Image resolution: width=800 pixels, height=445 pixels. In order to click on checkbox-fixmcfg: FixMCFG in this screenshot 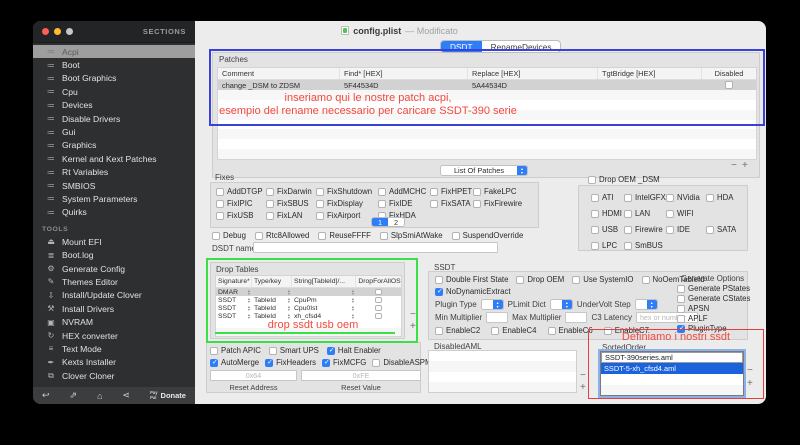, I will do `click(344, 362)`.